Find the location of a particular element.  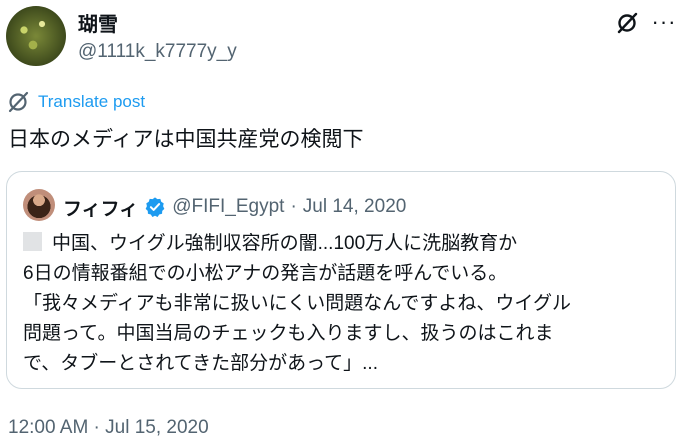

grok-button is located at coordinates (627, 23).